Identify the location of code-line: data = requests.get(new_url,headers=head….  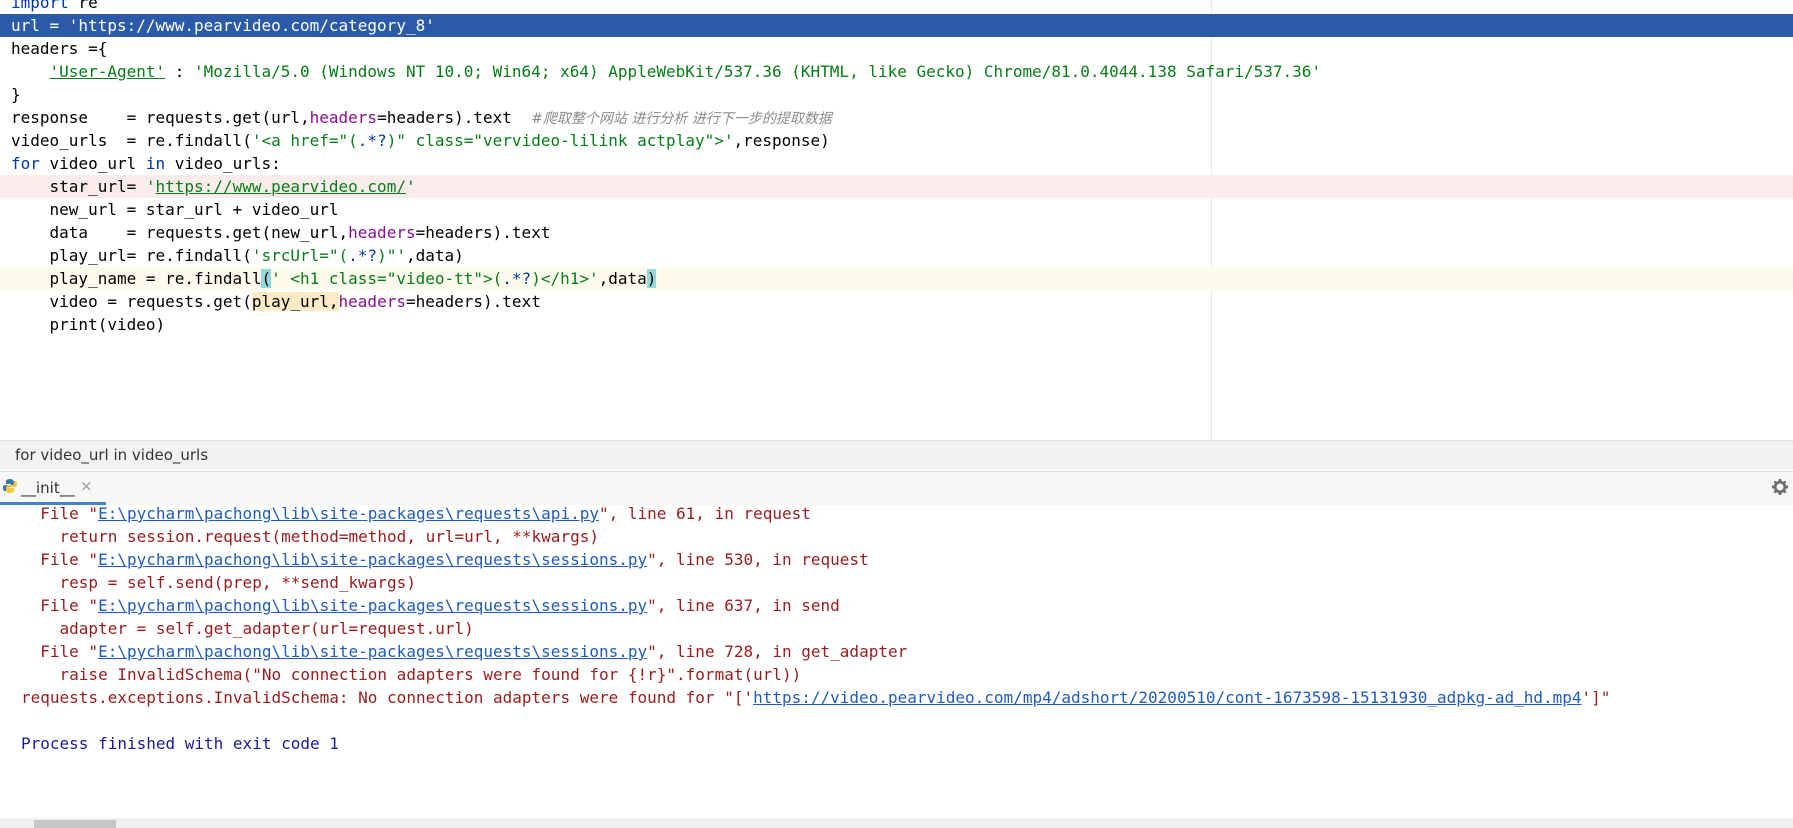
(896, 232).